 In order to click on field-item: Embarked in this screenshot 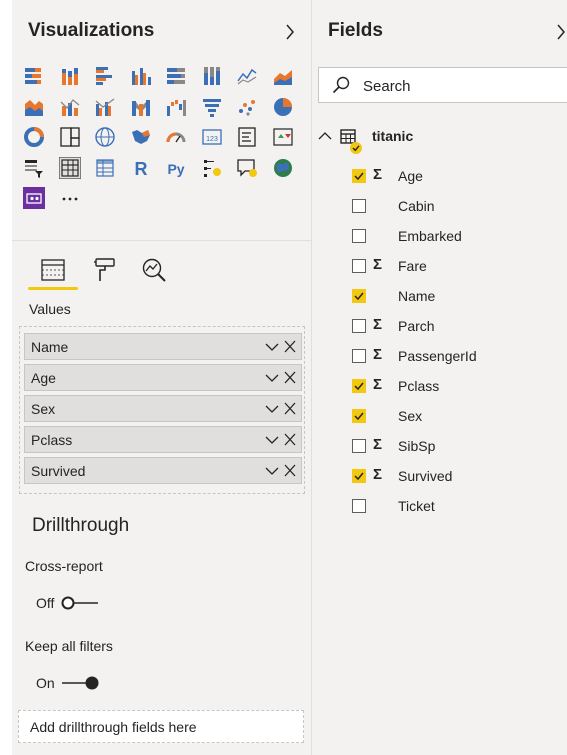, I will do `click(439, 243)`.